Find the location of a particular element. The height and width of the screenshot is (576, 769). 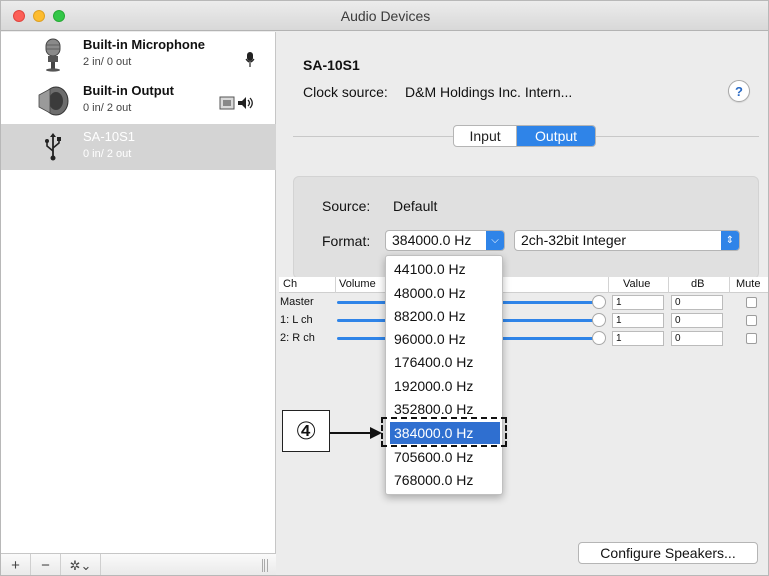

table-header: Ch Volume Value dB Mute is located at coordinates (523, 285).